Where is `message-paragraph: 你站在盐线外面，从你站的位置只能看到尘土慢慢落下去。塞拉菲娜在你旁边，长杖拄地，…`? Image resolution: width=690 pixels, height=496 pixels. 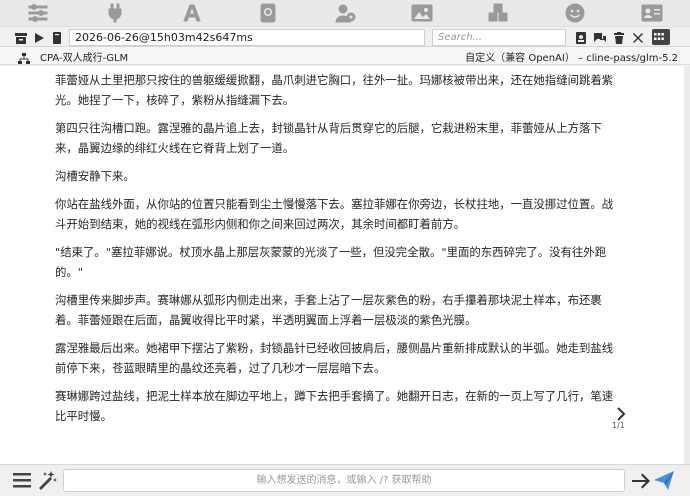
message-paragraph: 你站在盐线外面，从你站的位置只能看到尘土慢慢落下去。塞拉菲娜在你旁边，长杖拄地，… is located at coordinates (334, 214).